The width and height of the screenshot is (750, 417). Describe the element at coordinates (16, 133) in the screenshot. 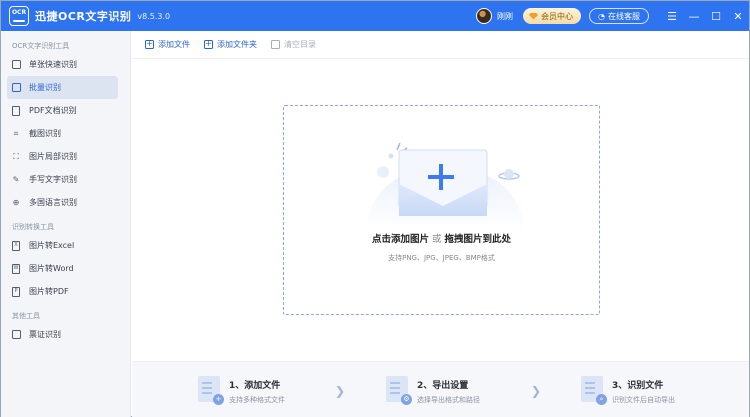

I see `crop-icon: ⌗` at that location.